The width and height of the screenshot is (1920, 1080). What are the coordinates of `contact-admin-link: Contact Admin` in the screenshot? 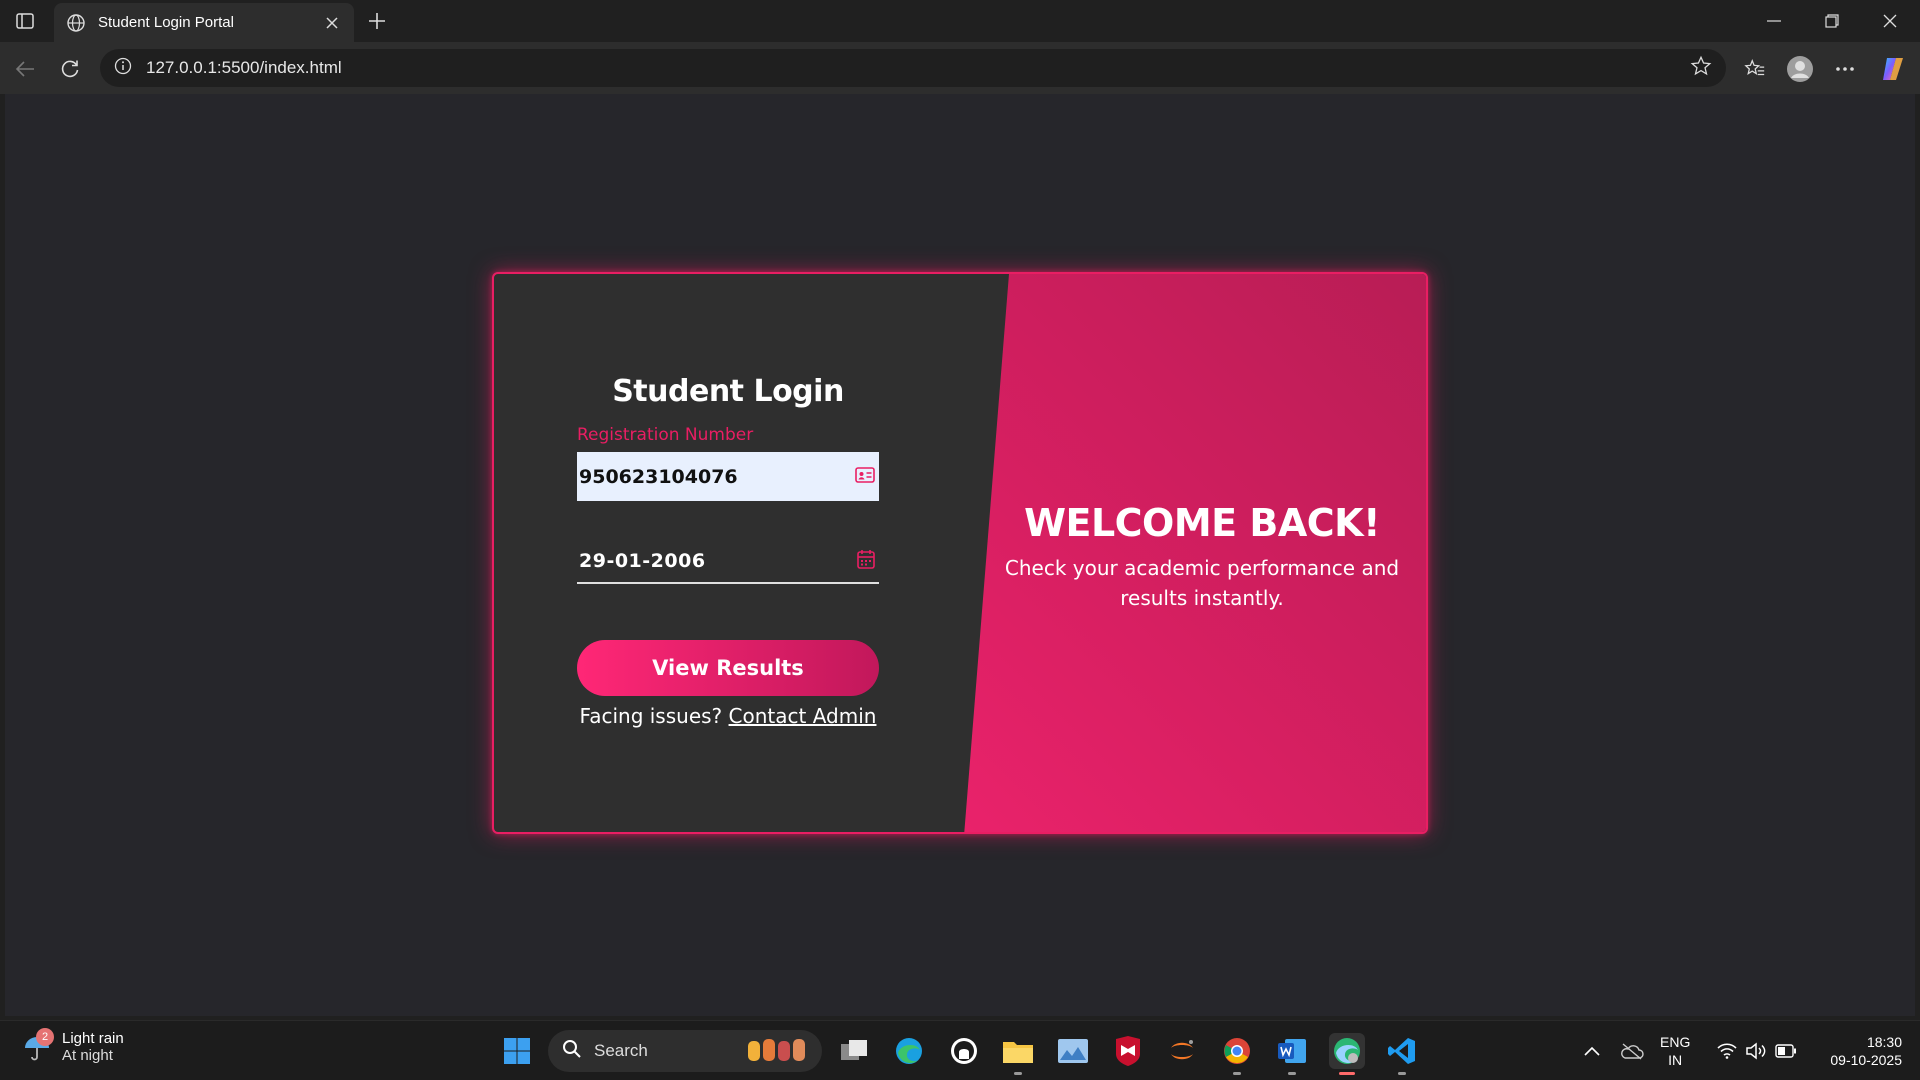 It's located at (803, 716).